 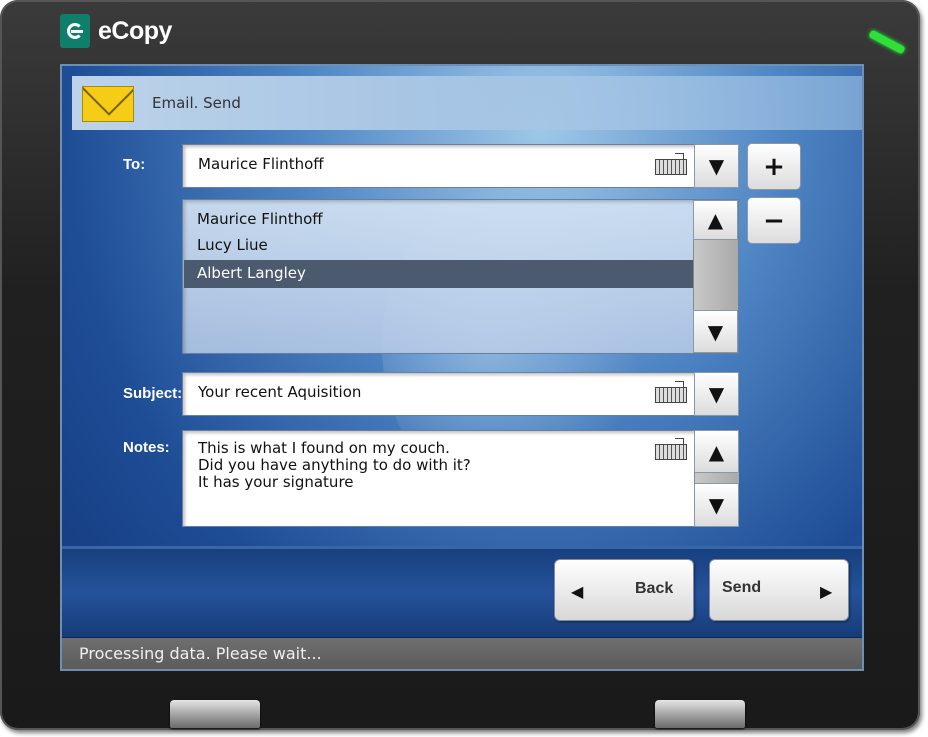 What do you see at coordinates (887, 42) in the screenshot?
I see `status-led-indicator` at bounding box center [887, 42].